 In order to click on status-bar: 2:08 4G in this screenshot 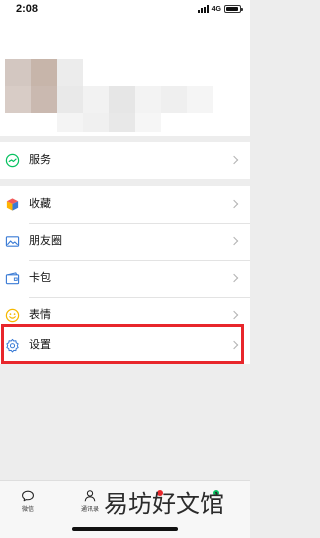, I will do `click(125, 11)`.